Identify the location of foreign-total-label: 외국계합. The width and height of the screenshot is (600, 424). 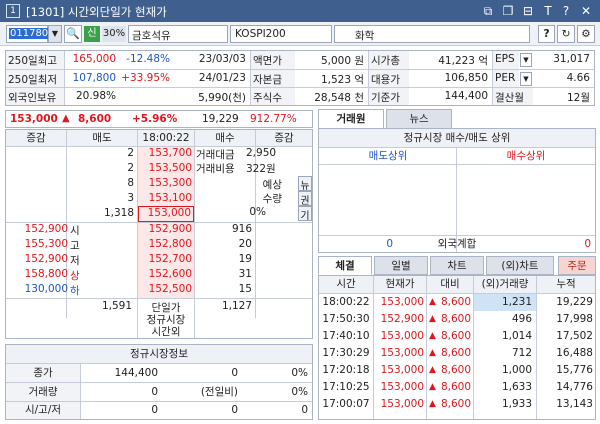
(457, 244).